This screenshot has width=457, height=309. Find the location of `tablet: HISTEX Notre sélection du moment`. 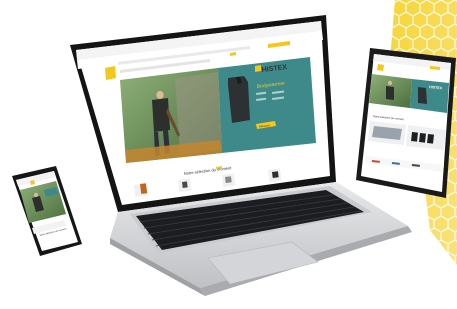

tablet: HISTEX Notre sélection du moment is located at coordinates (406, 123).